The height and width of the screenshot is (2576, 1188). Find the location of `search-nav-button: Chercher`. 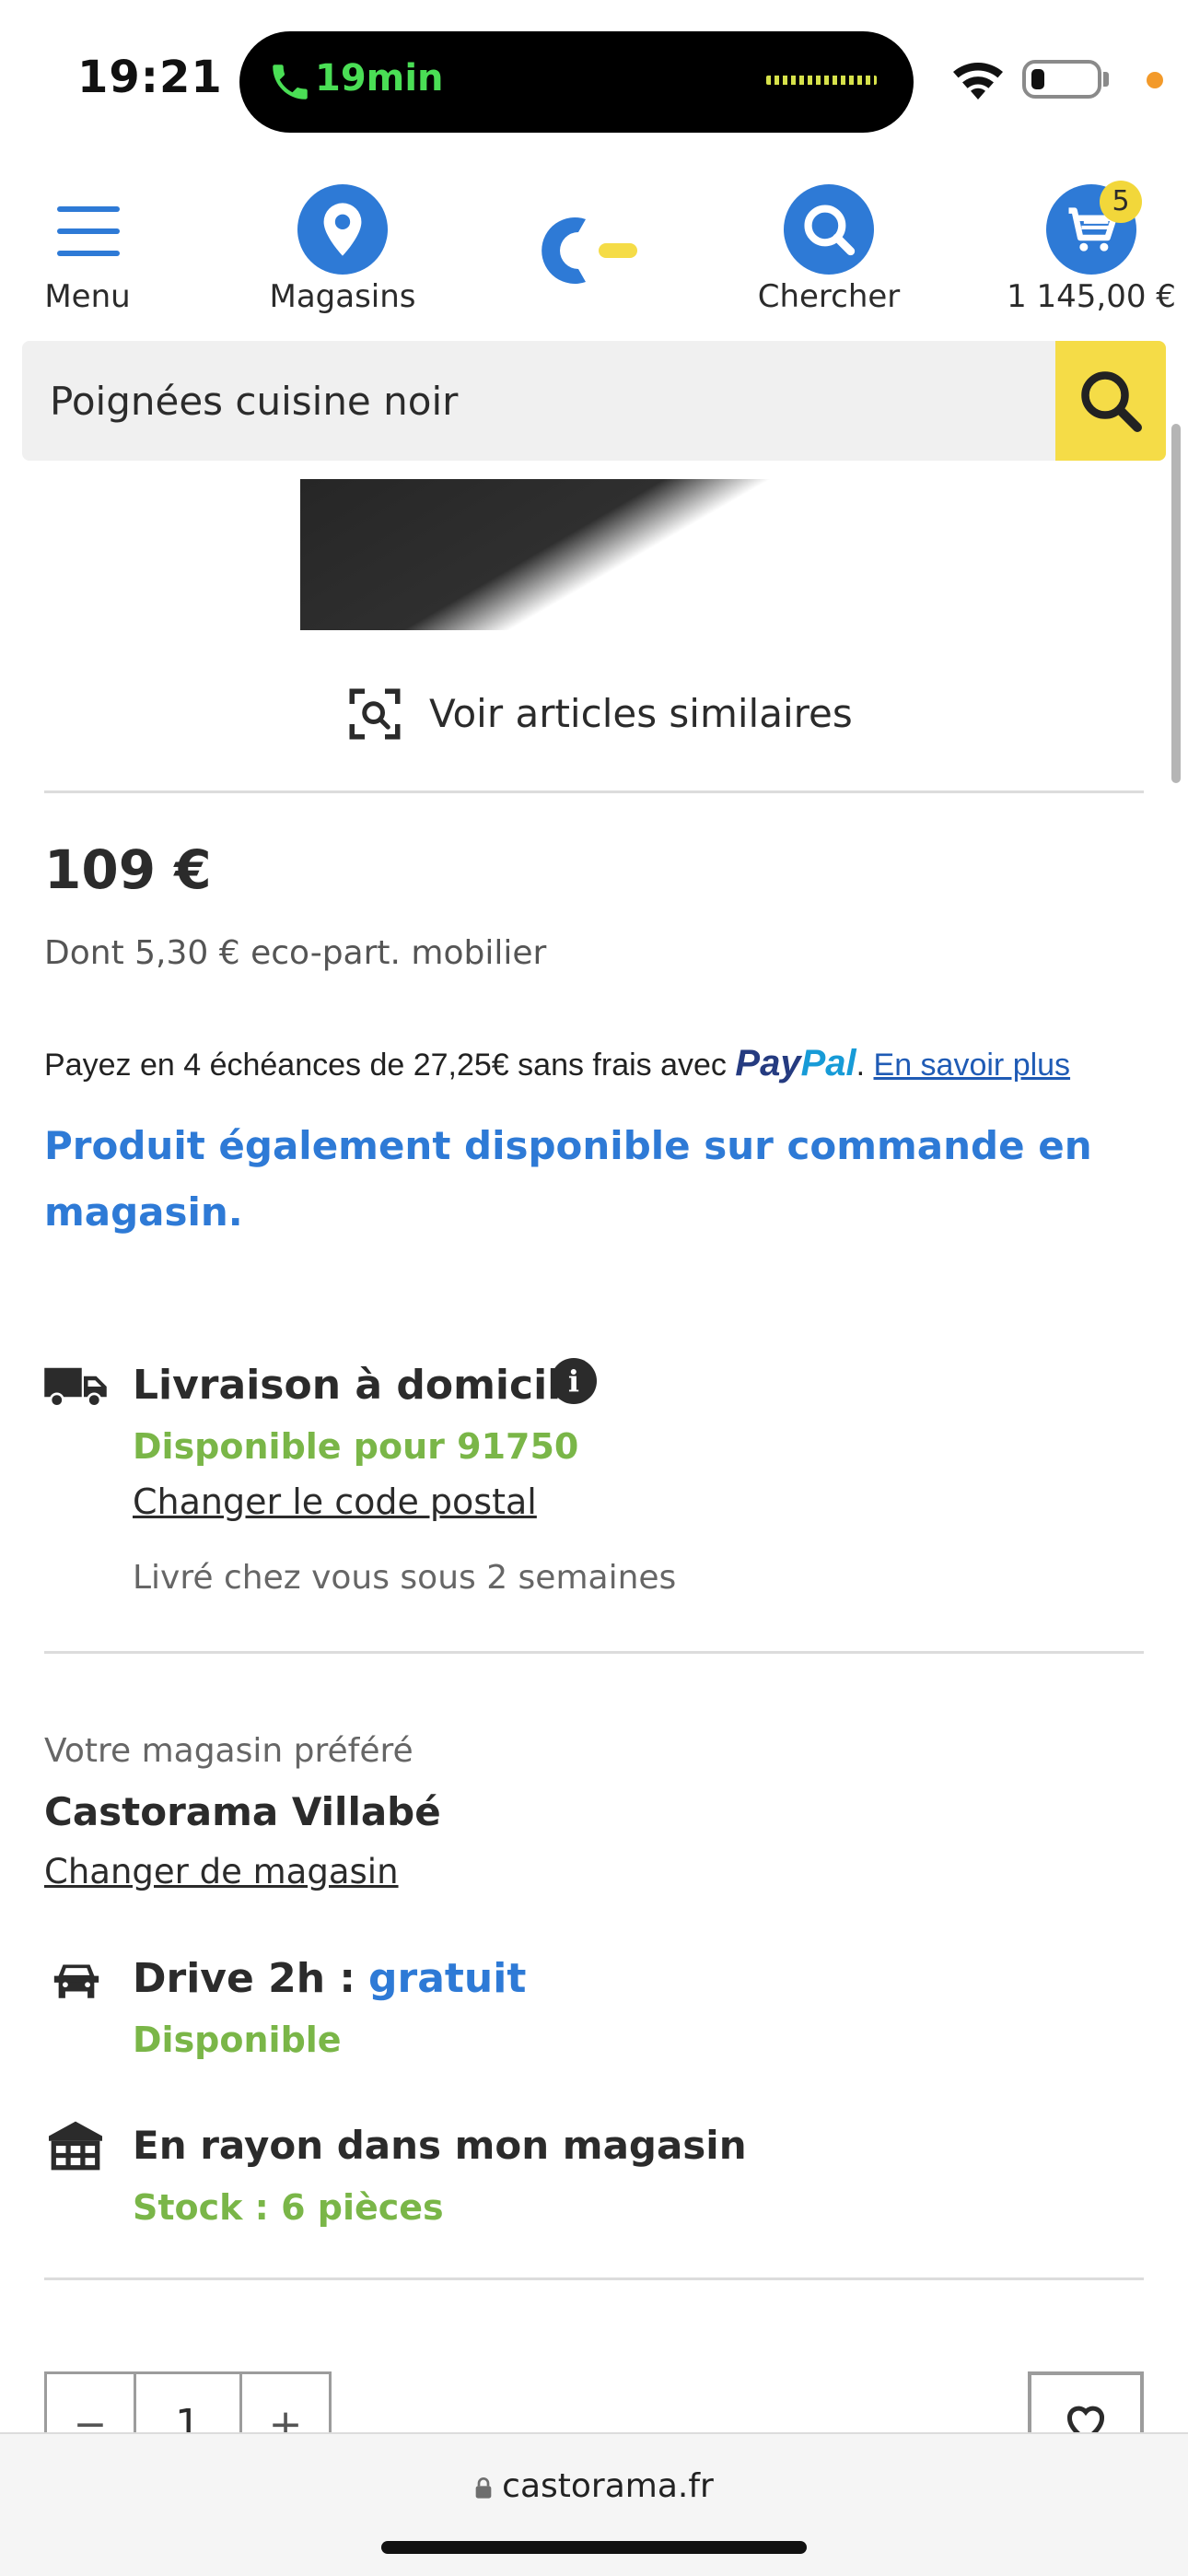

search-nav-button: Chercher is located at coordinates (829, 253).